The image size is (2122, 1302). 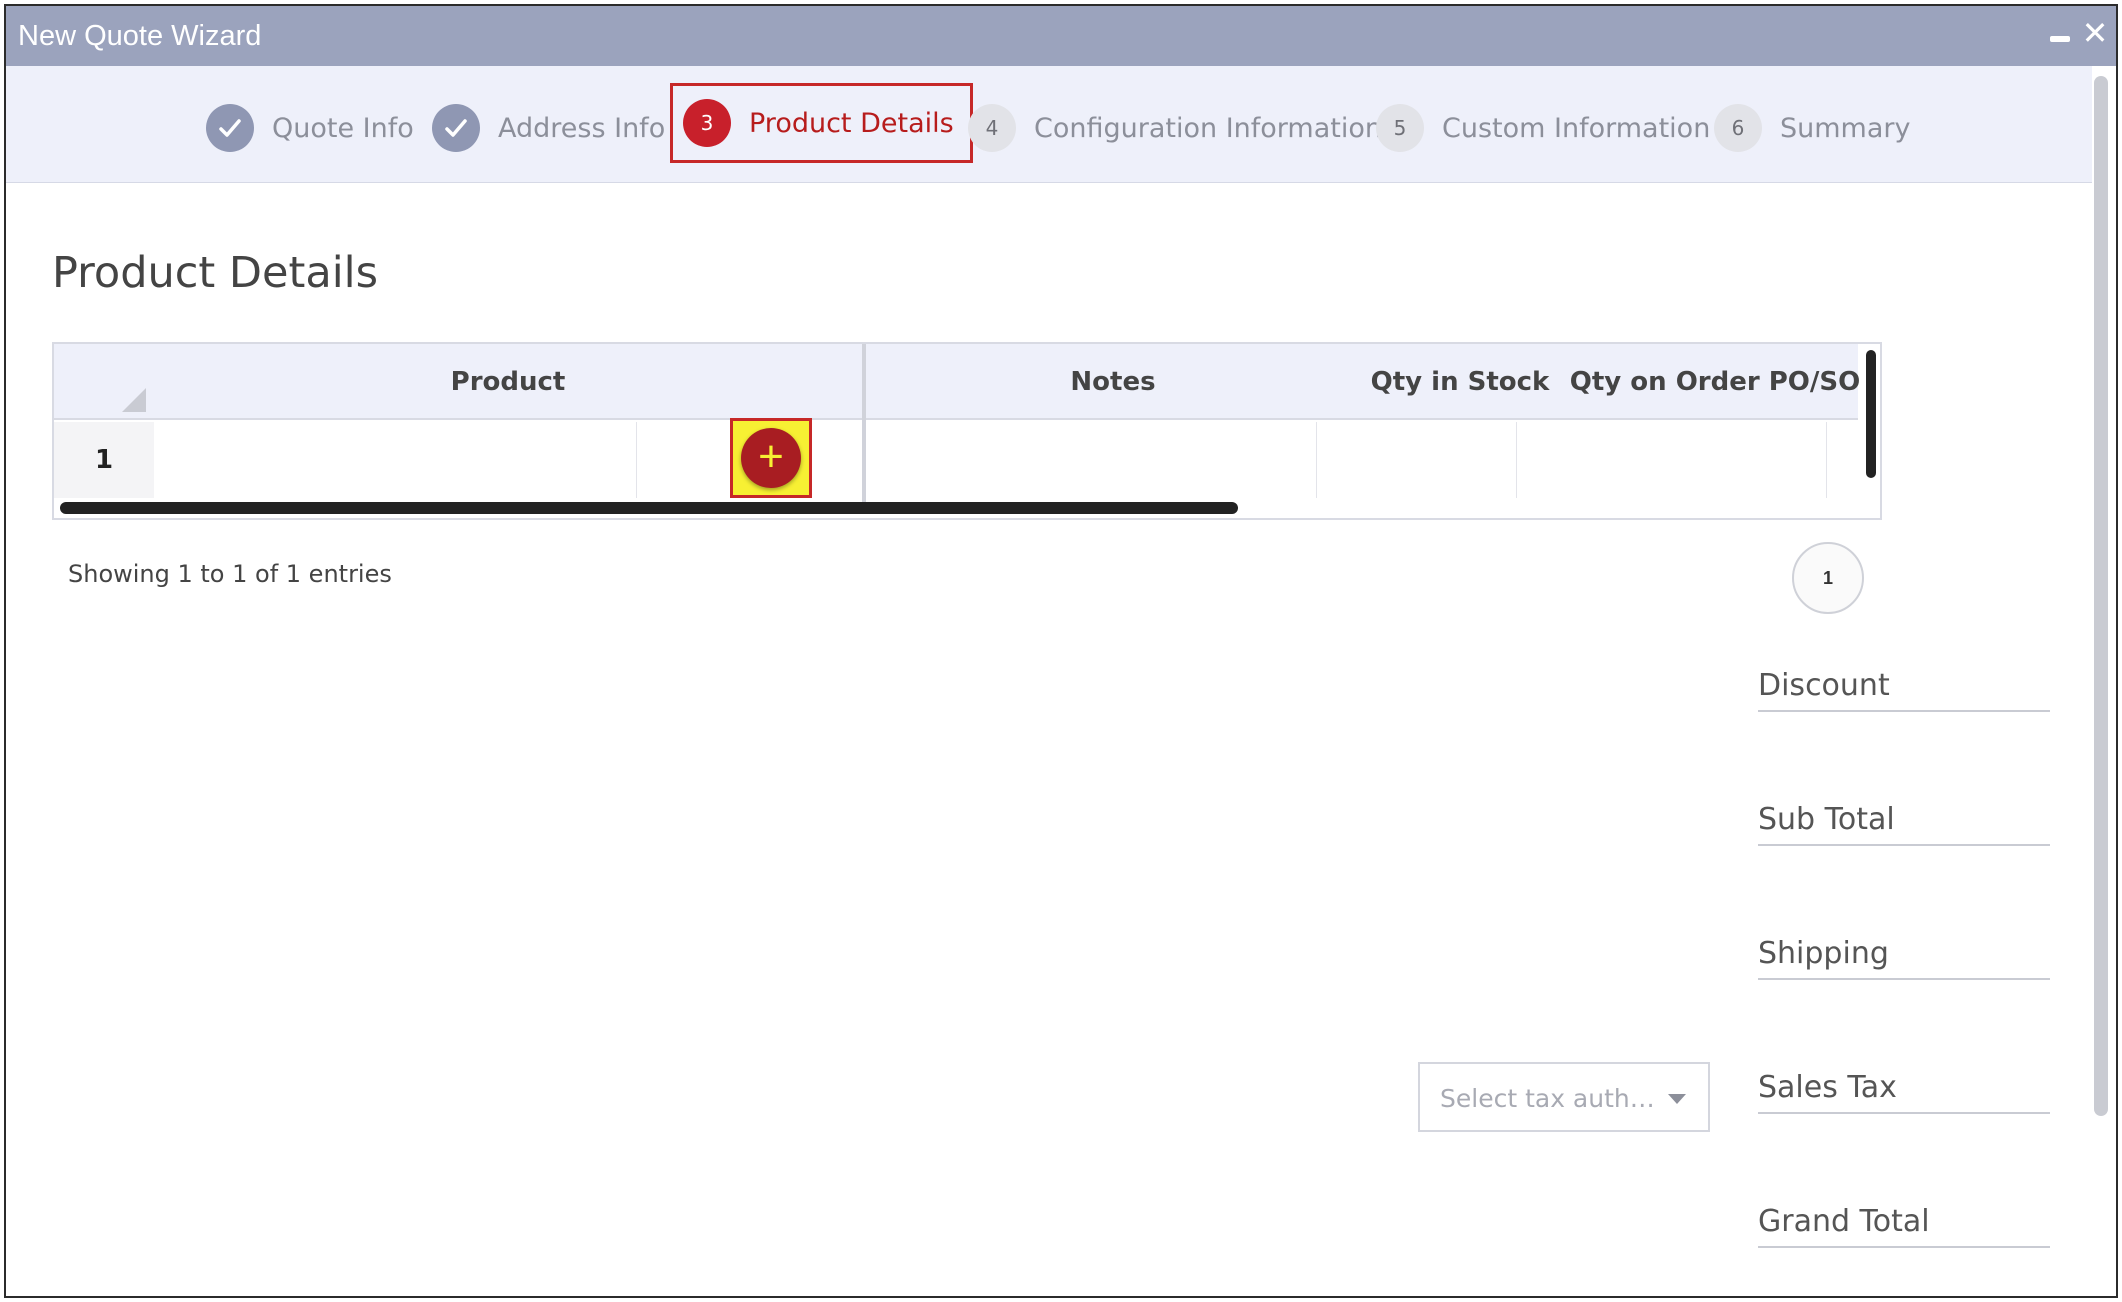 What do you see at coordinates (1715, 382) in the screenshot?
I see `column-header-qty-on-order: Qty on Order PO/SO` at bounding box center [1715, 382].